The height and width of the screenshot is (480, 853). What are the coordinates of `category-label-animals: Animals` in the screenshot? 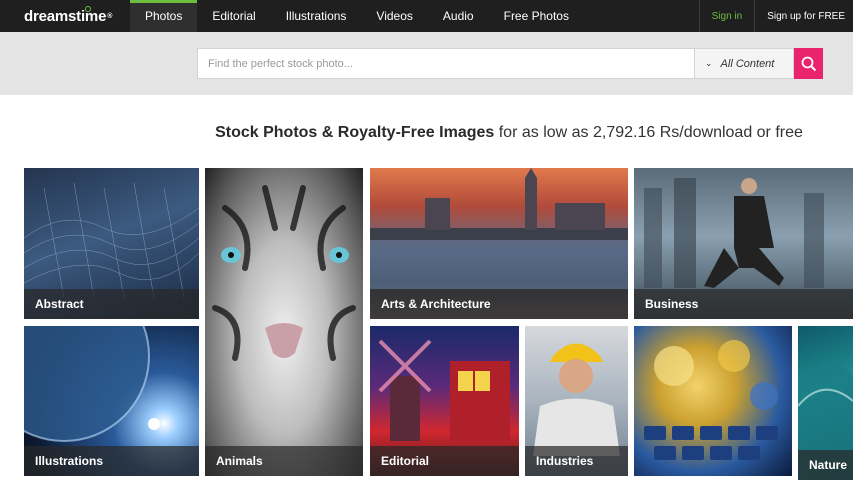 It's located at (284, 461).